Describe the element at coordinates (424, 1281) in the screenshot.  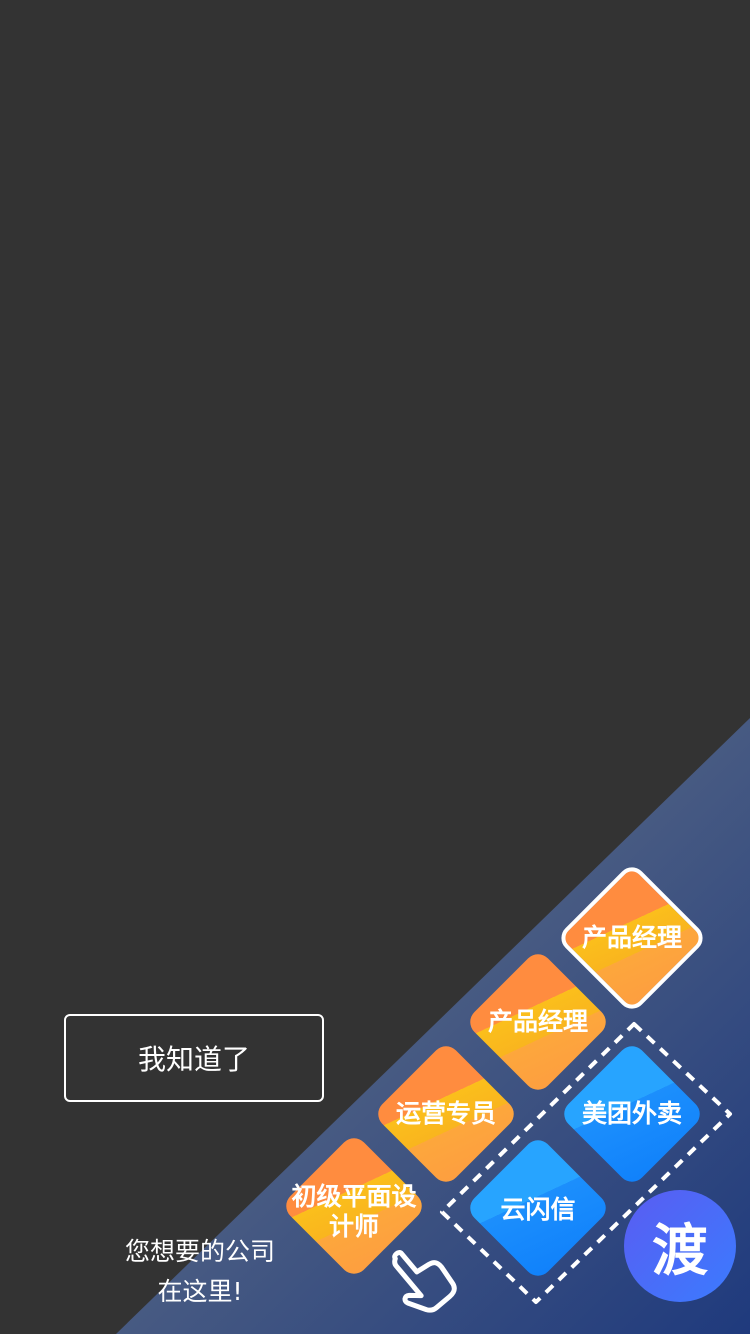
I see `hand-pointer-icon` at that location.